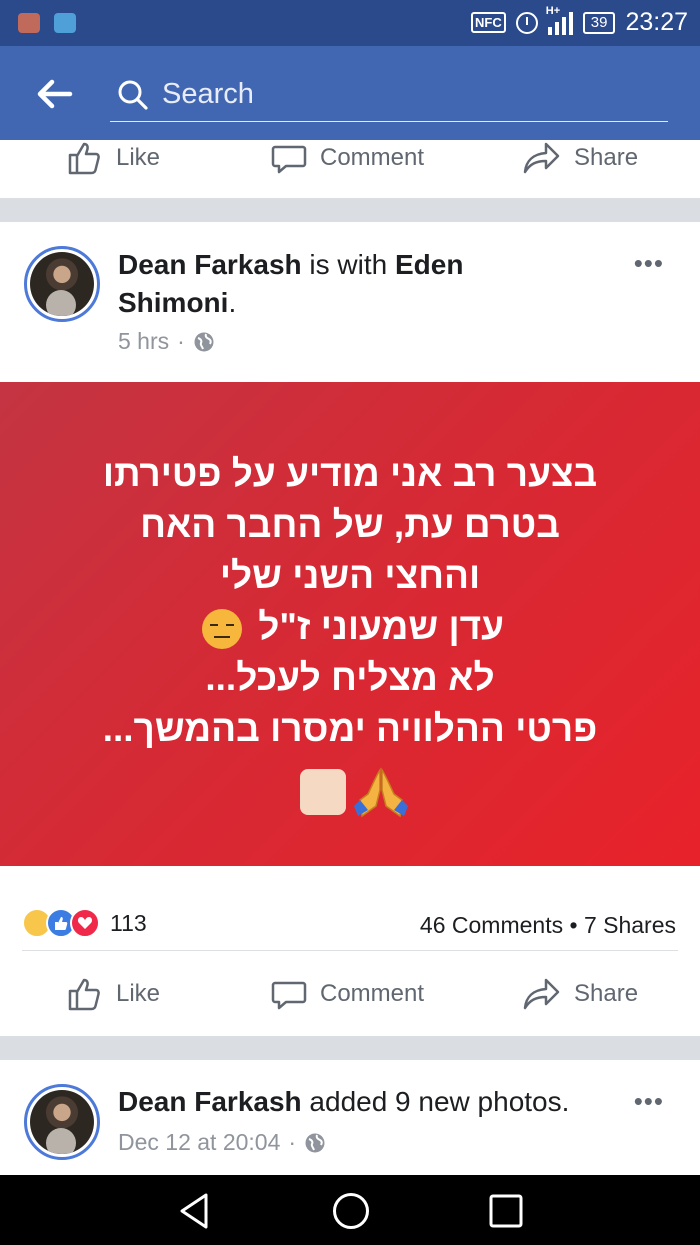  Describe the element at coordinates (488, 22) in the screenshot. I see `nfc-icon: NFC` at that location.